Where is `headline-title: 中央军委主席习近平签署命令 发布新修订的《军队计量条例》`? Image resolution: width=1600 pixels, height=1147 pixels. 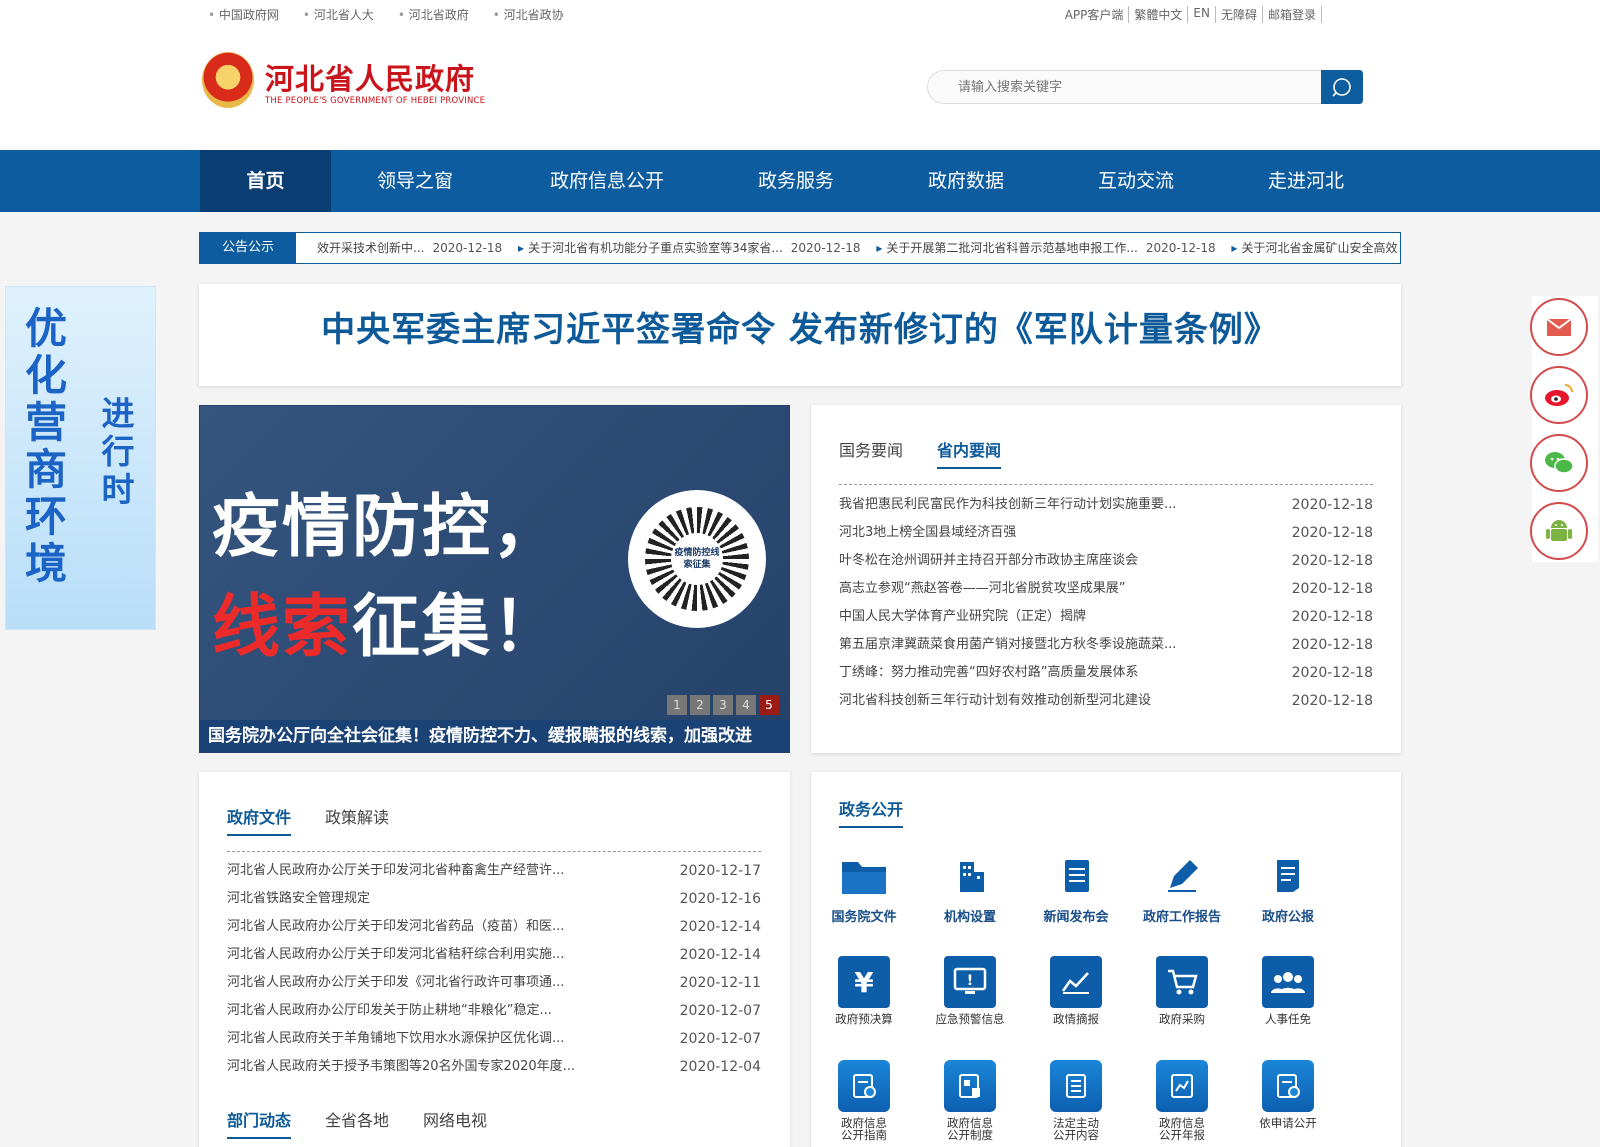
headline-title: 中央军委主席习近平签署命令 发布新修订的《军队计量条例》 is located at coordinates (800, 326).